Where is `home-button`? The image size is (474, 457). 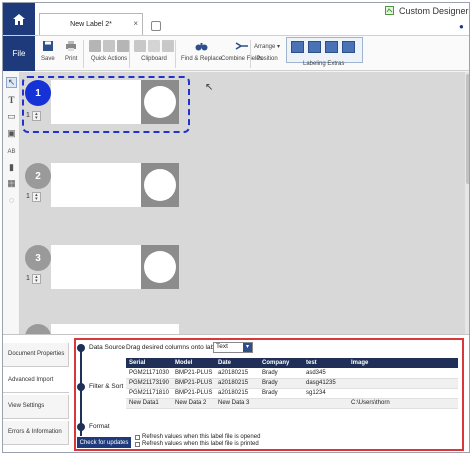 home-button is located at coordinates (19, 19).